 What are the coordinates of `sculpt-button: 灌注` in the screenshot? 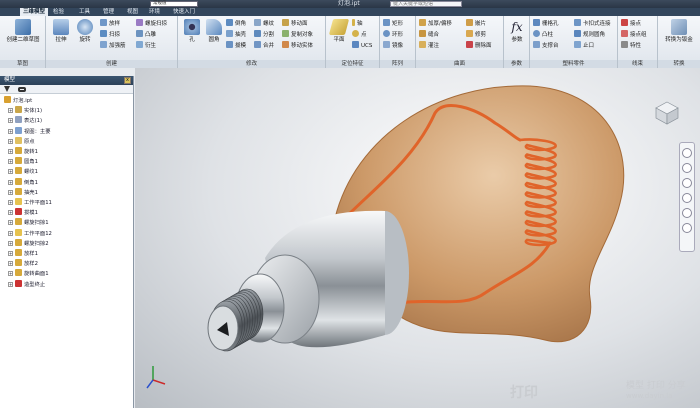 It's located at (429, 45).